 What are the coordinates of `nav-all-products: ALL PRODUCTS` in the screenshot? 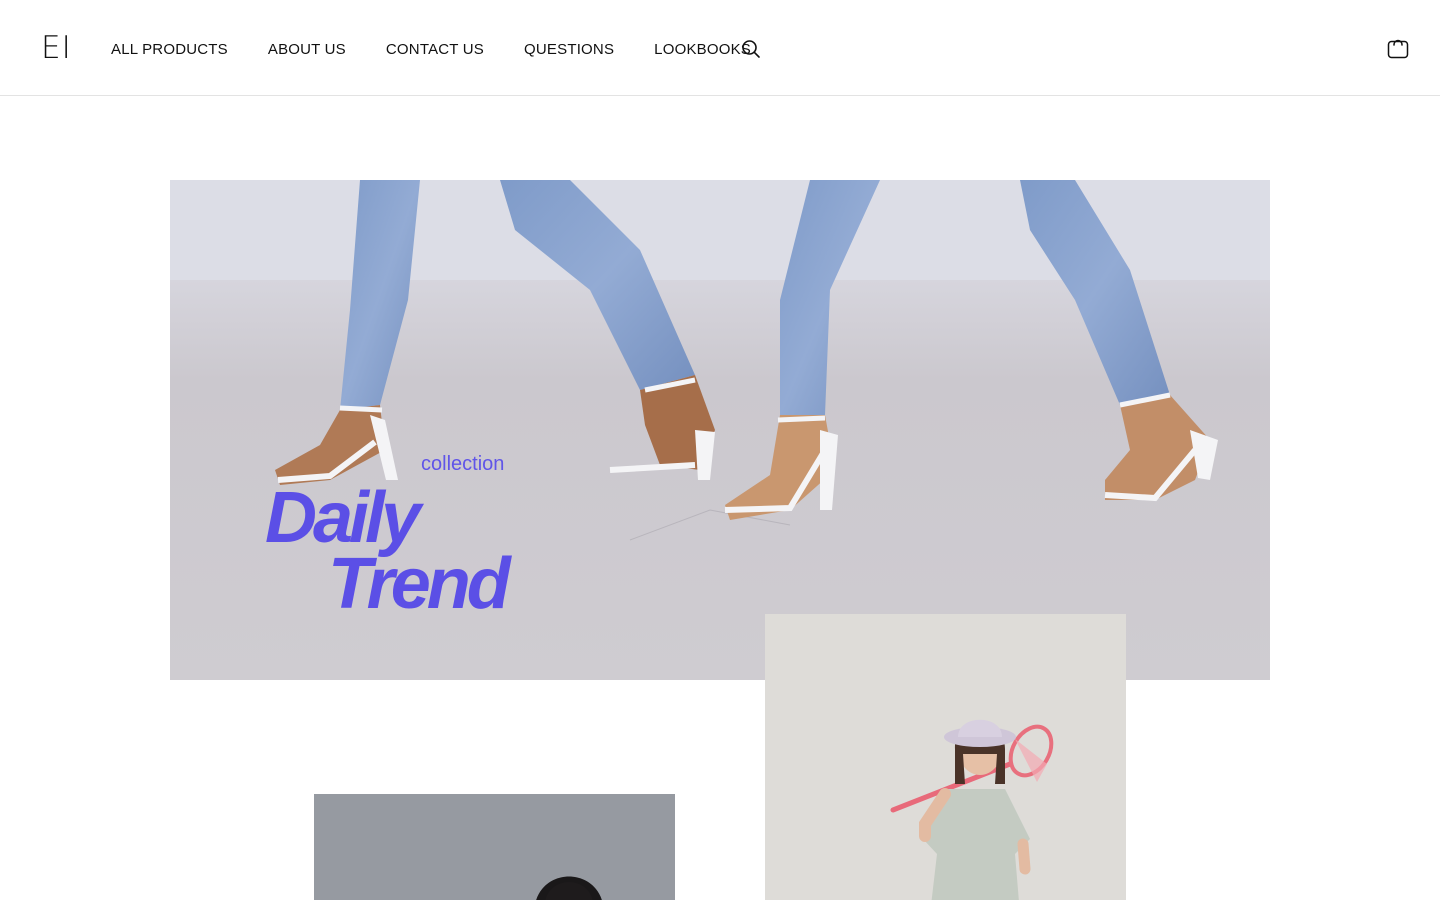 It's located at (169, 50).